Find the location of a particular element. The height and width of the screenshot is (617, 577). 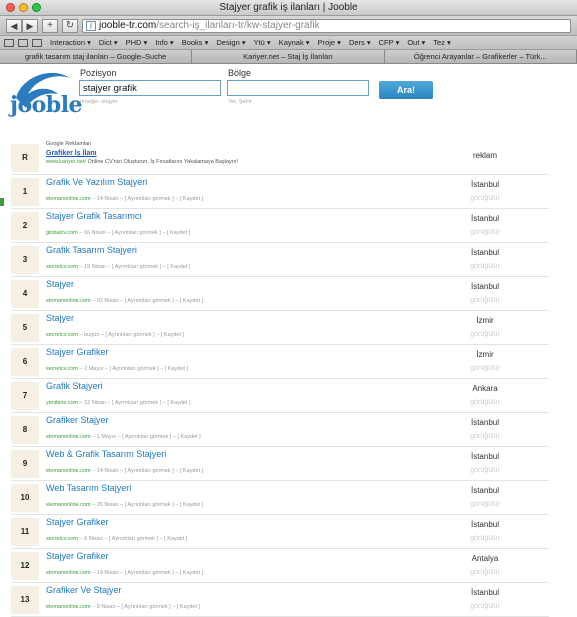

bookmark-folder: Design ▾ is located at coordinates (230, 42).